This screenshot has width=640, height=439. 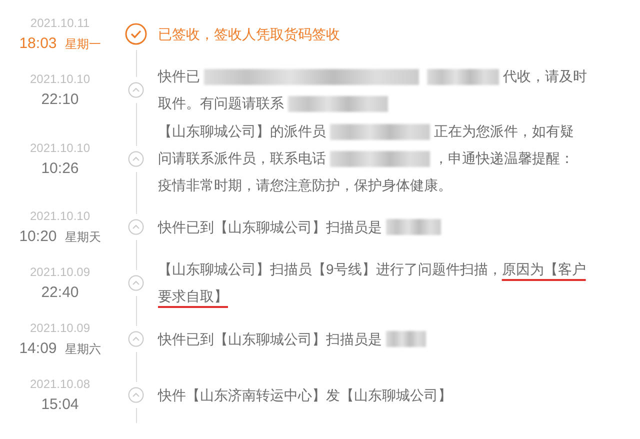 What do you see at coordinates (305, 185) in the screenshot?
I see `event-text: 疫情非常时期，请您注意防护，保护身体健康。` at bounding box center [305, 185].